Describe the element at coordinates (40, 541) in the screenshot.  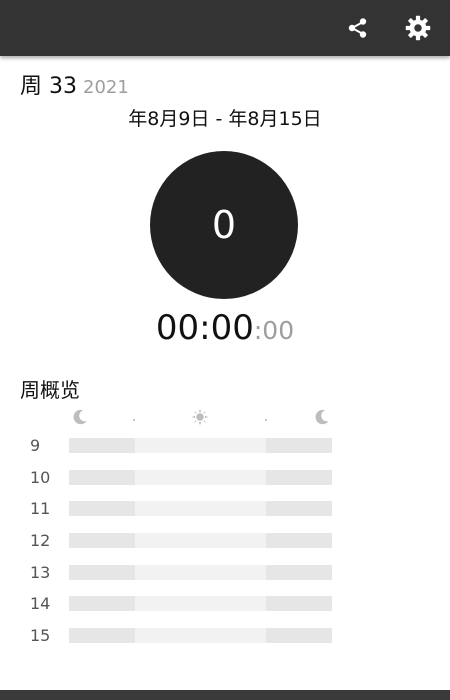
I see `week-row-label: 12` at that location.